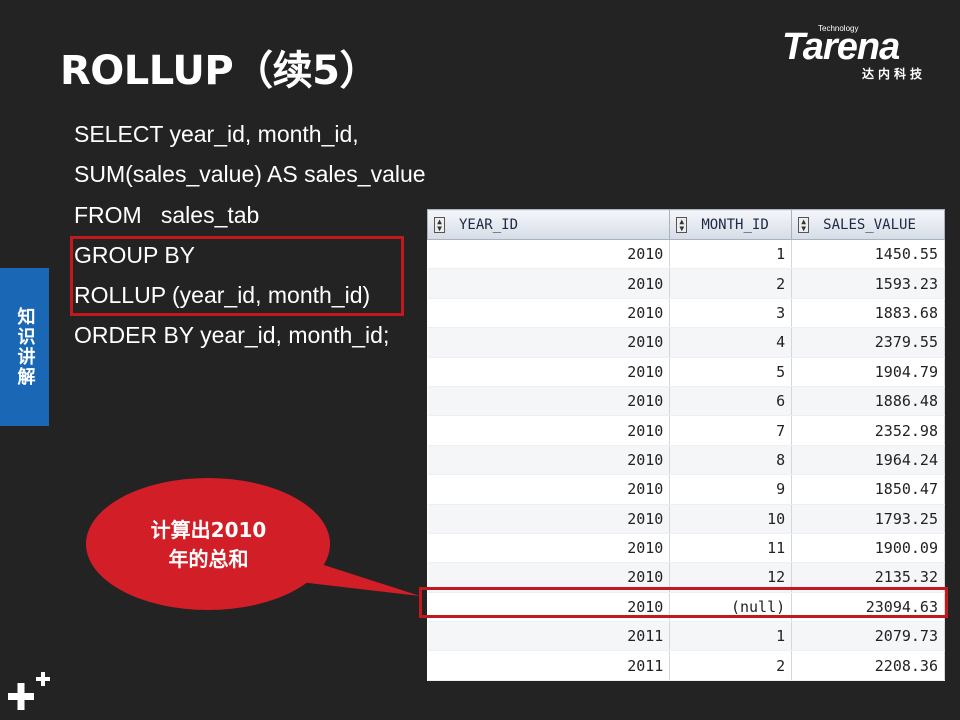 The height and width of the screenshot is (720, 960). What do you see at coordinates (894, 74) in the screenshot?
I see `logo-chinese-name: 达内科技` at bounding box center [894, 74].